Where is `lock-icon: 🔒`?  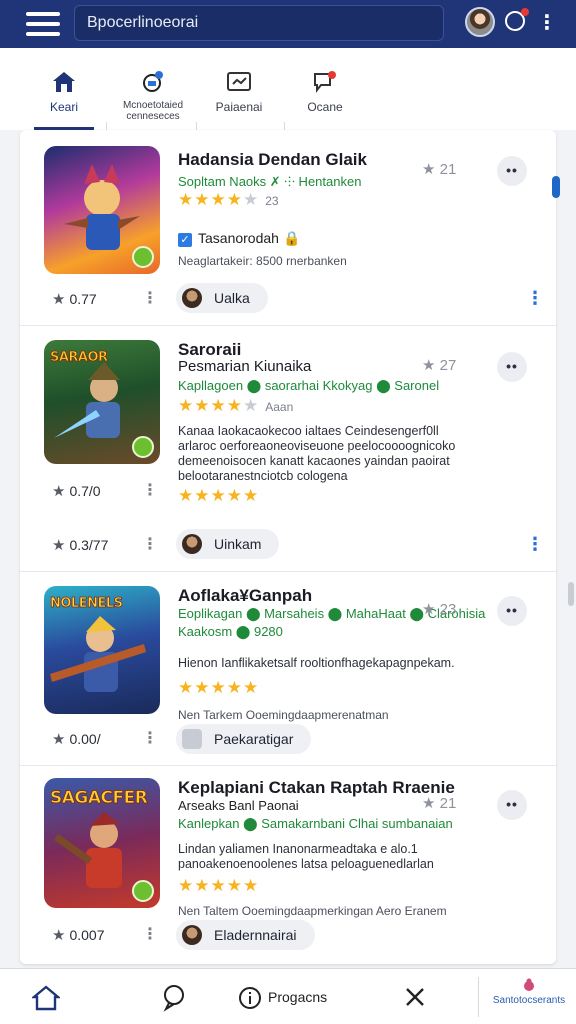 lock-icon: 🔒 is located at coordinates (291, 238).